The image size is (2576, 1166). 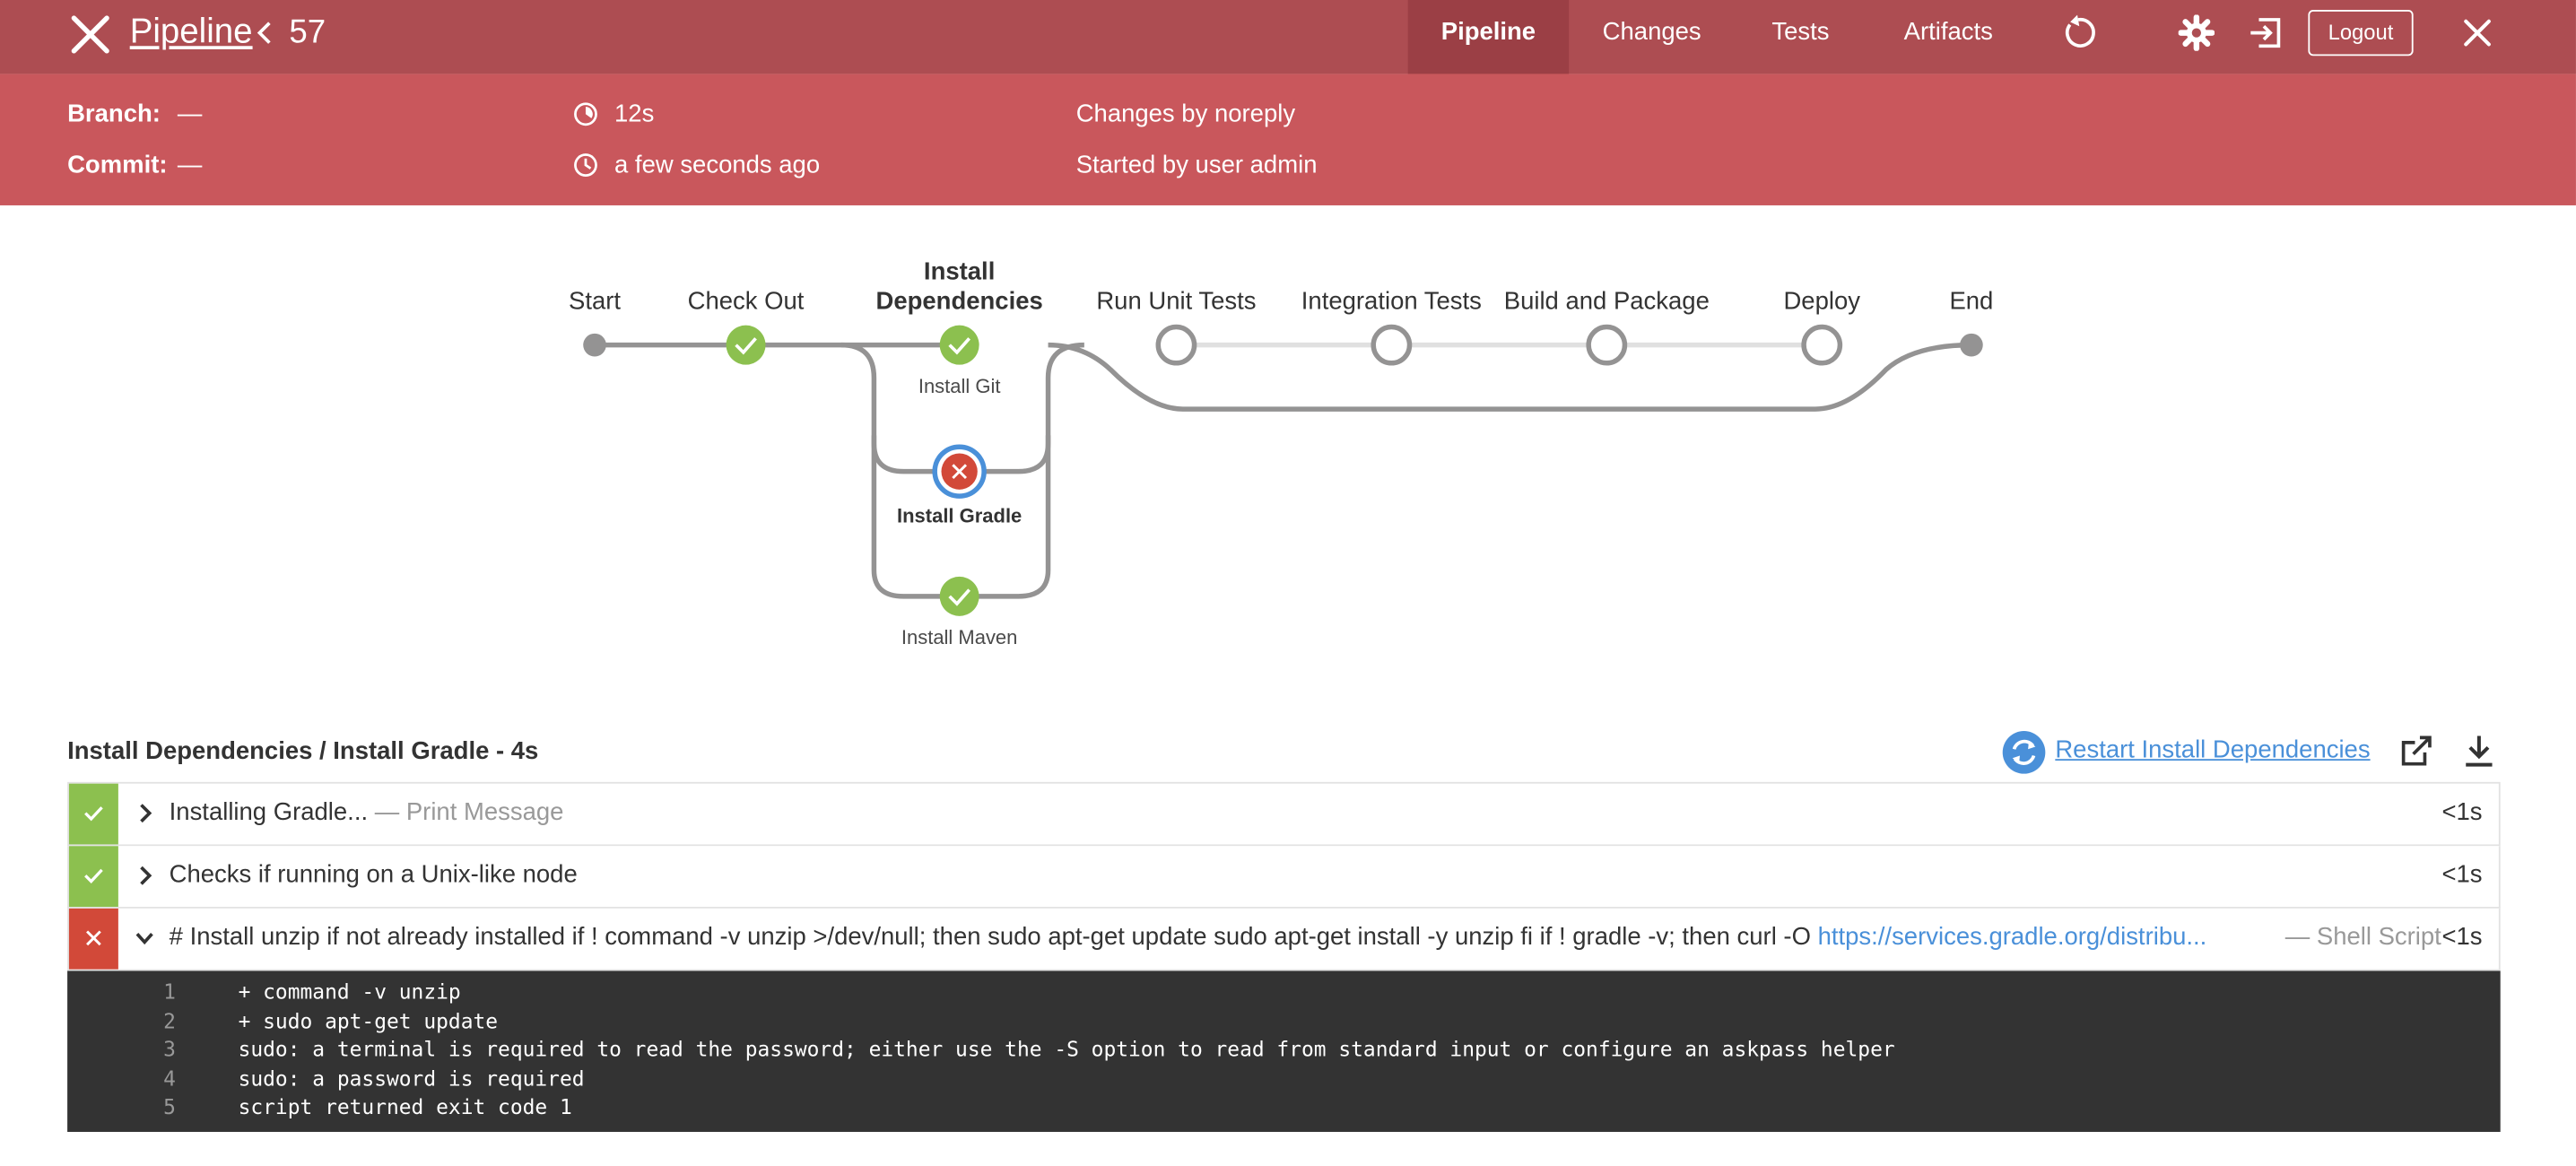 I want to click on stage-label-check-out: Check Out, so click(x=746, y=301).